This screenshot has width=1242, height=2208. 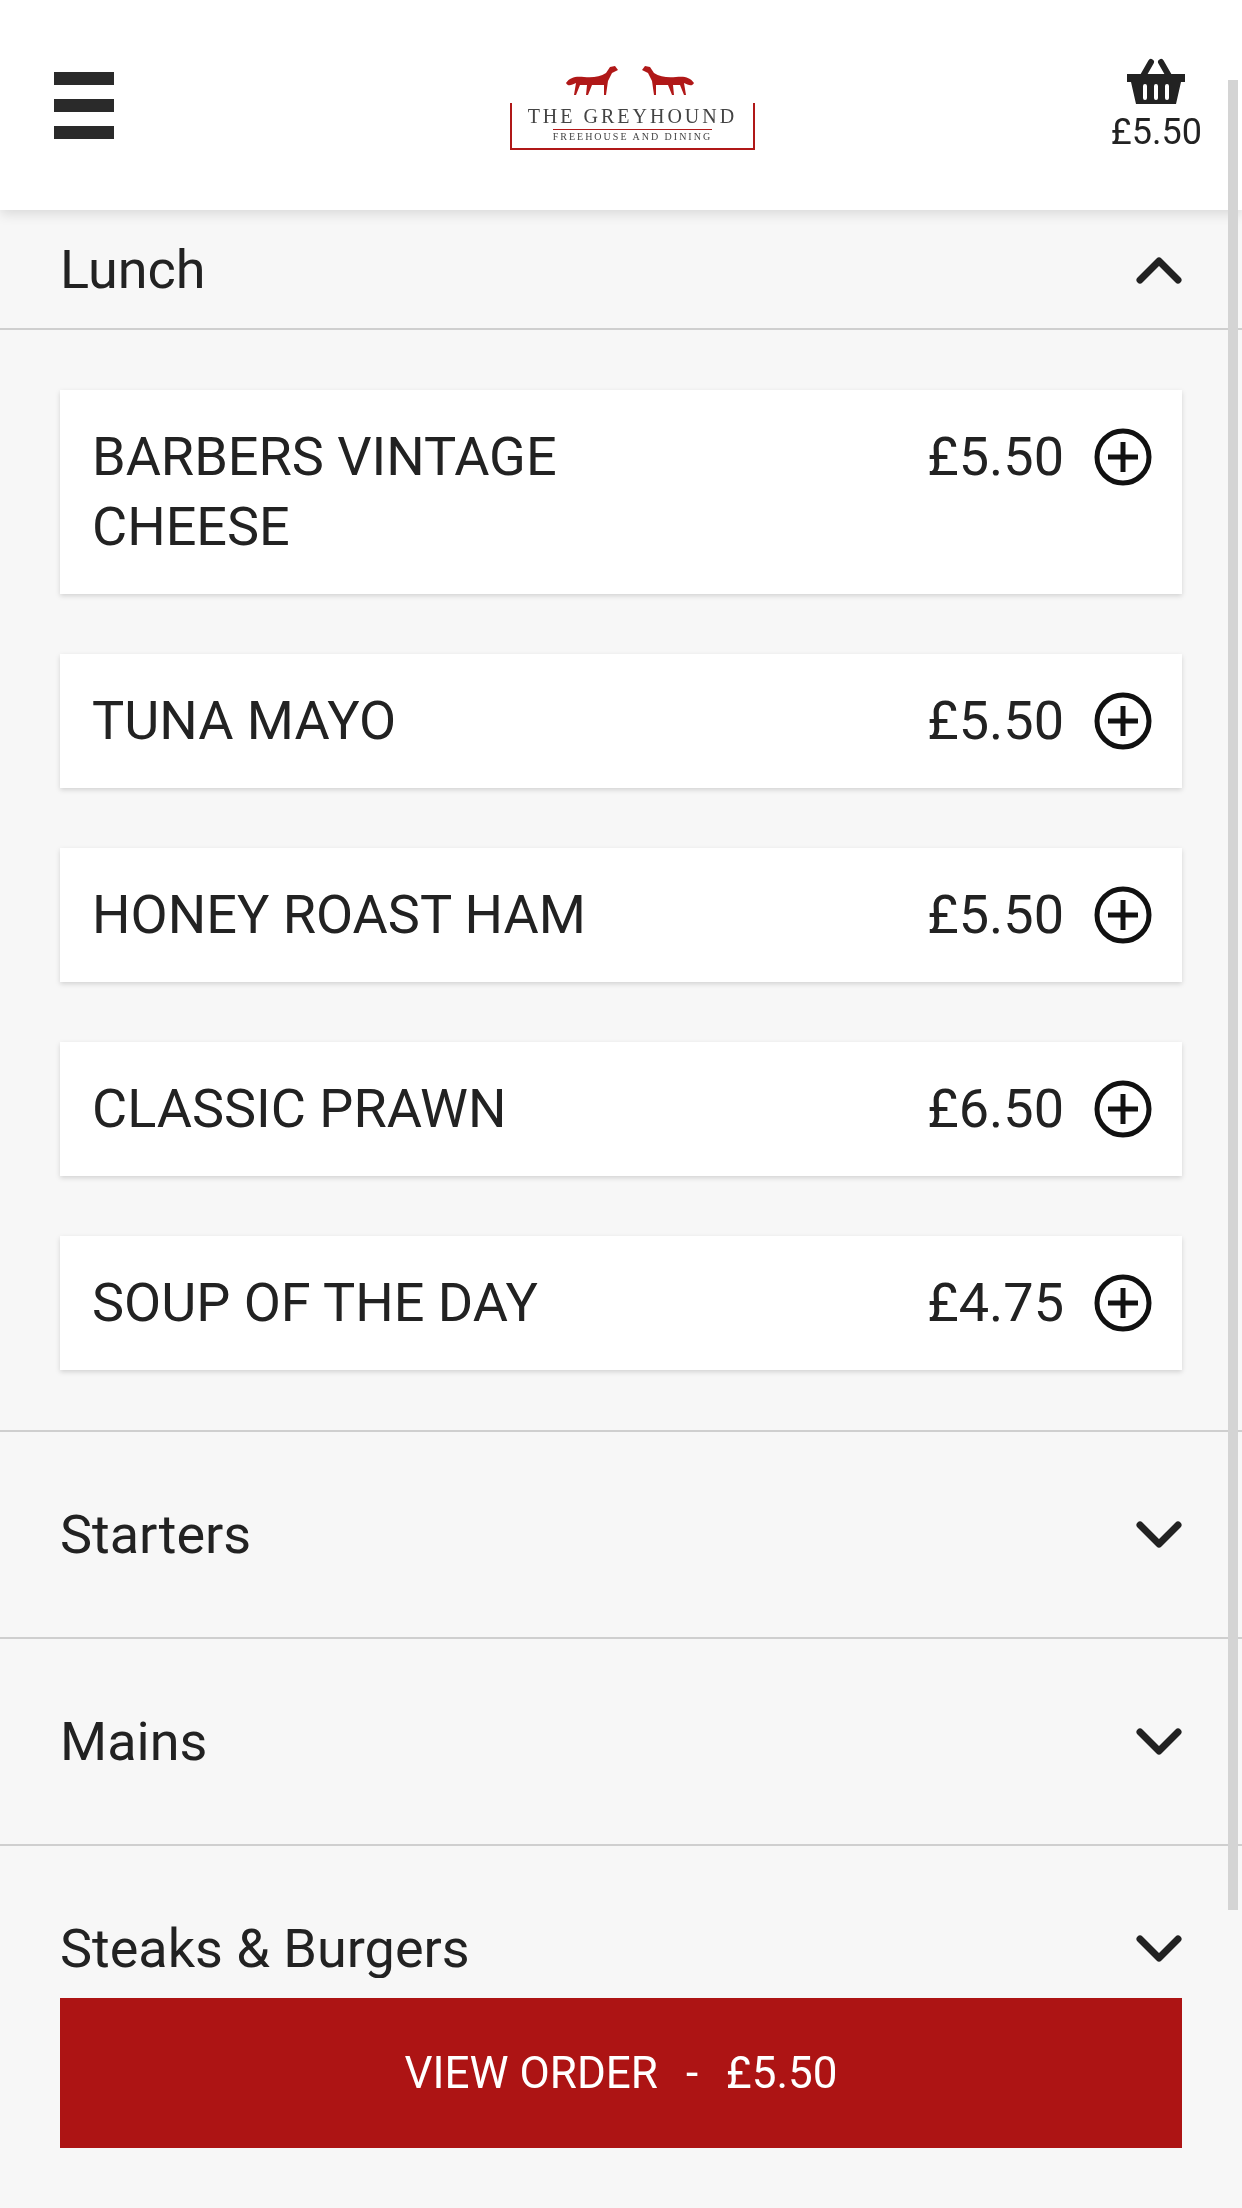 I want to click on logo-subtitle: FREEHOUSE AND DINING, so click(x=632, y=136).